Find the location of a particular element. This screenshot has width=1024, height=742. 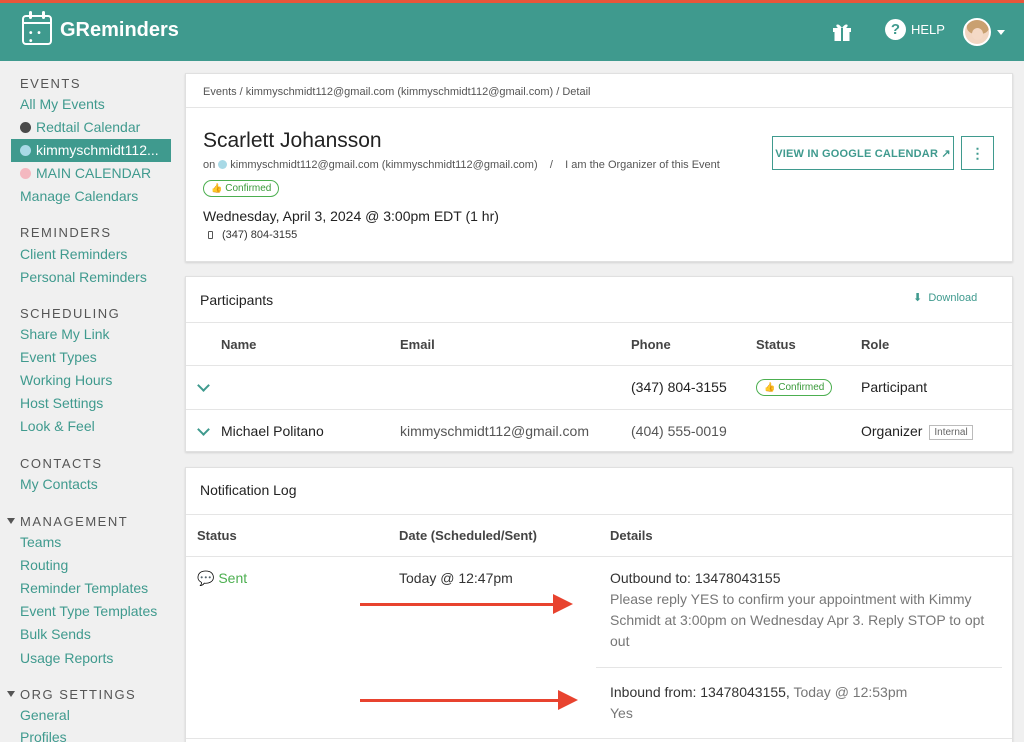

event-phone: (347) 804-3155 is located at coordinates (252, 235).